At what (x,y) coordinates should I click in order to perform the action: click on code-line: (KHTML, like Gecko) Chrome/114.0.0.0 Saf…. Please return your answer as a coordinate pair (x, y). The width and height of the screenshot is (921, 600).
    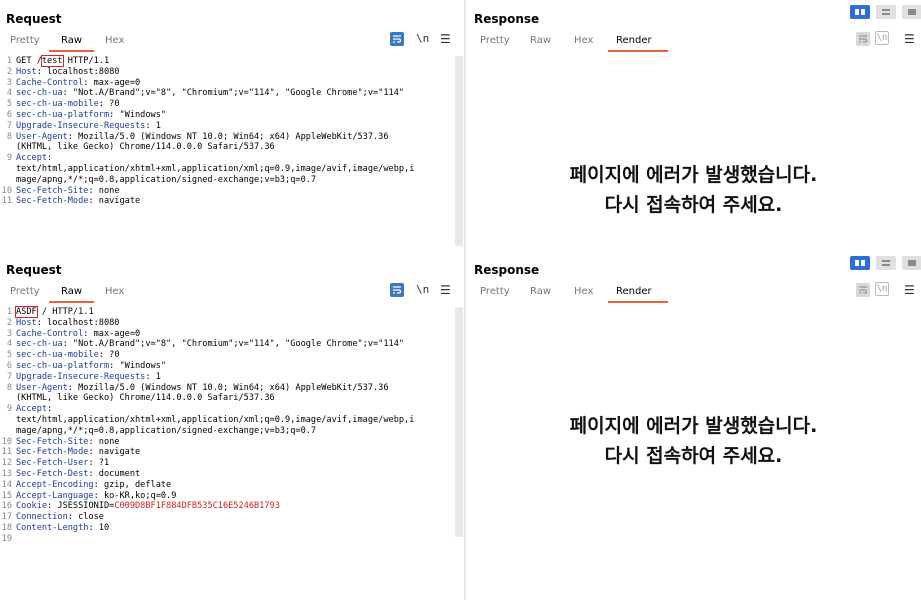
    Looking at the image, I should click on (227, 398).